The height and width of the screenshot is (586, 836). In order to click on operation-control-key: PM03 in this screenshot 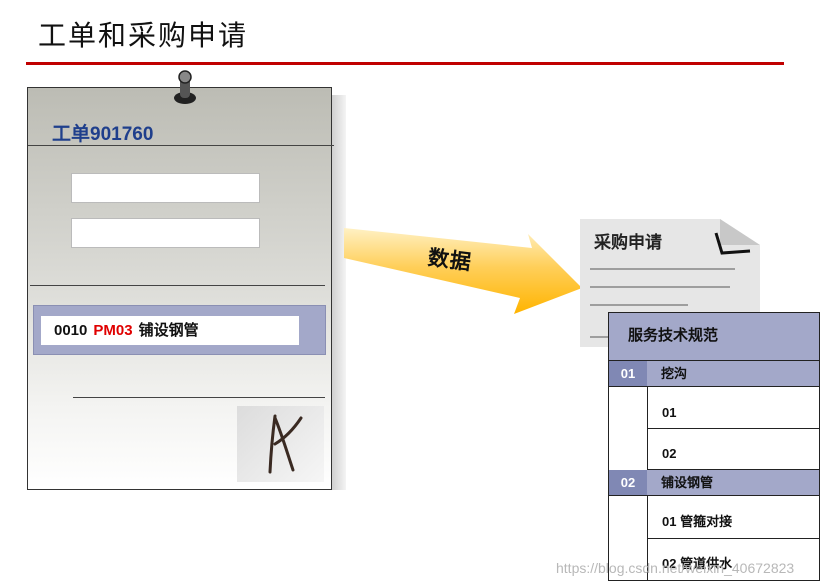, I will do `click(113, 330)`.